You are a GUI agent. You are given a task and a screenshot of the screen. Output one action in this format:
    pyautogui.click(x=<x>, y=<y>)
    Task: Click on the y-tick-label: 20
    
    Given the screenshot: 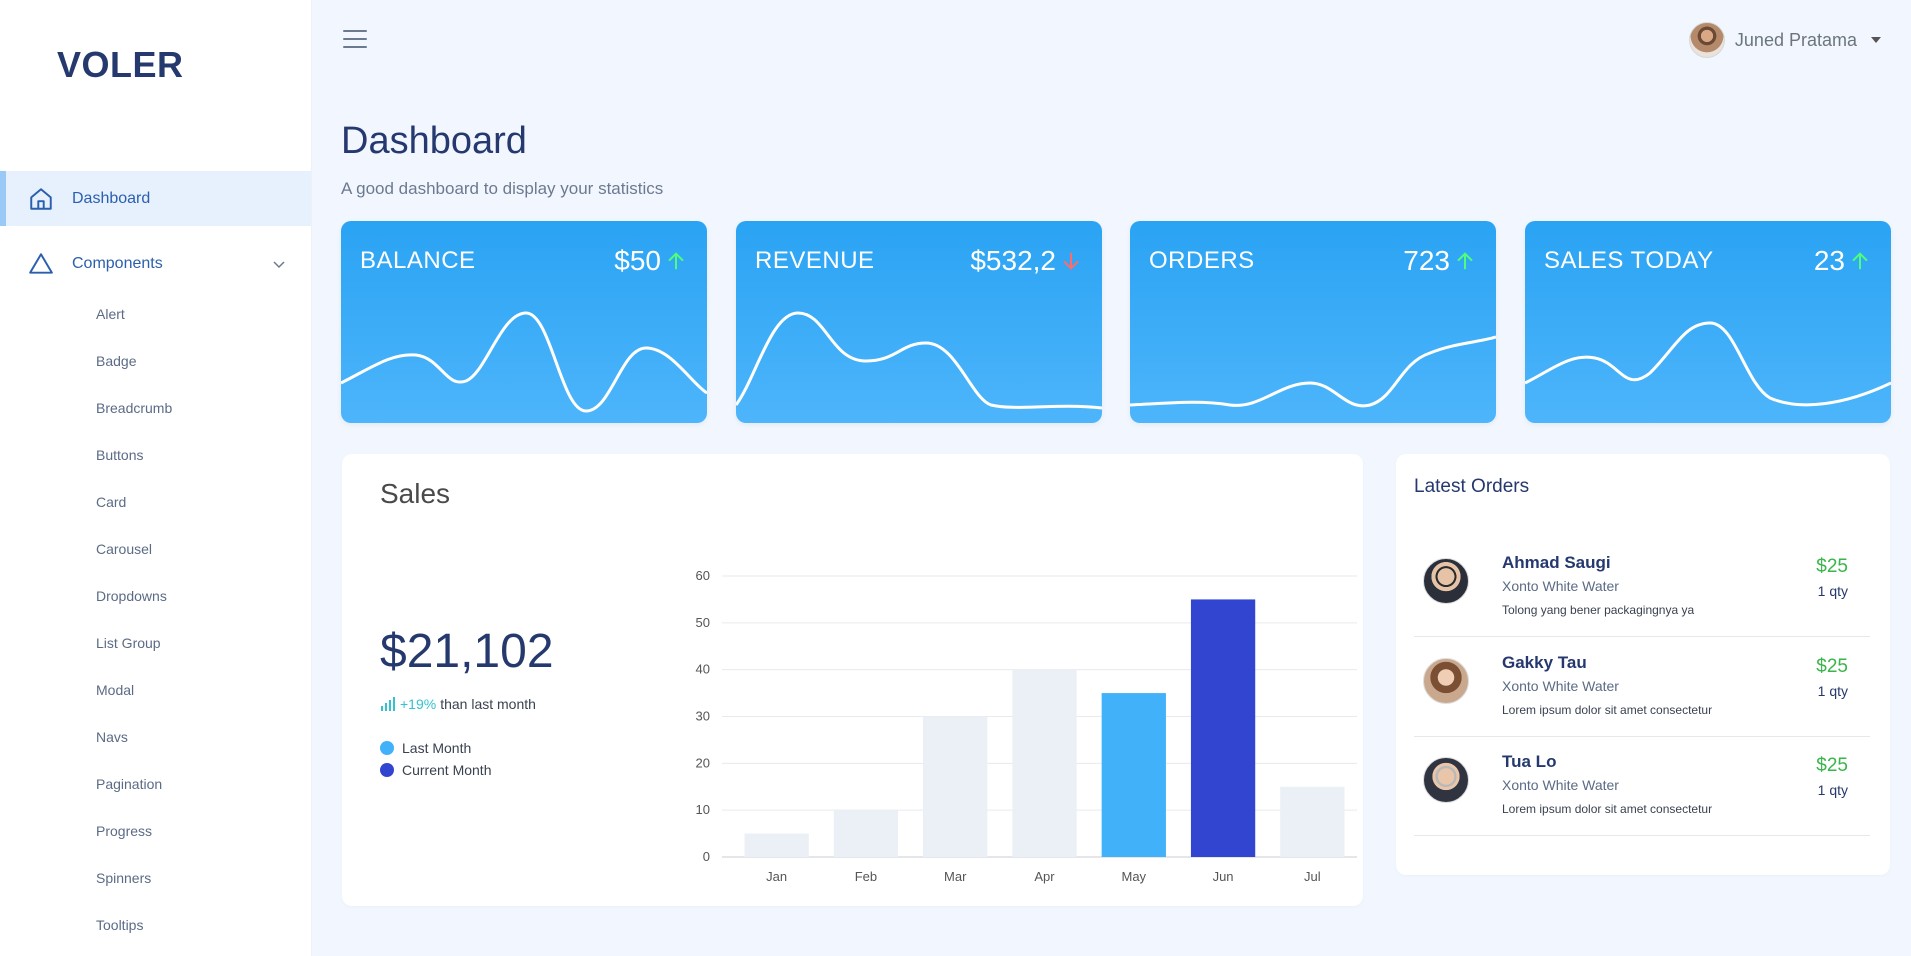 What is the action you would take?
    pyautogui.click(x=703, y=762)
    